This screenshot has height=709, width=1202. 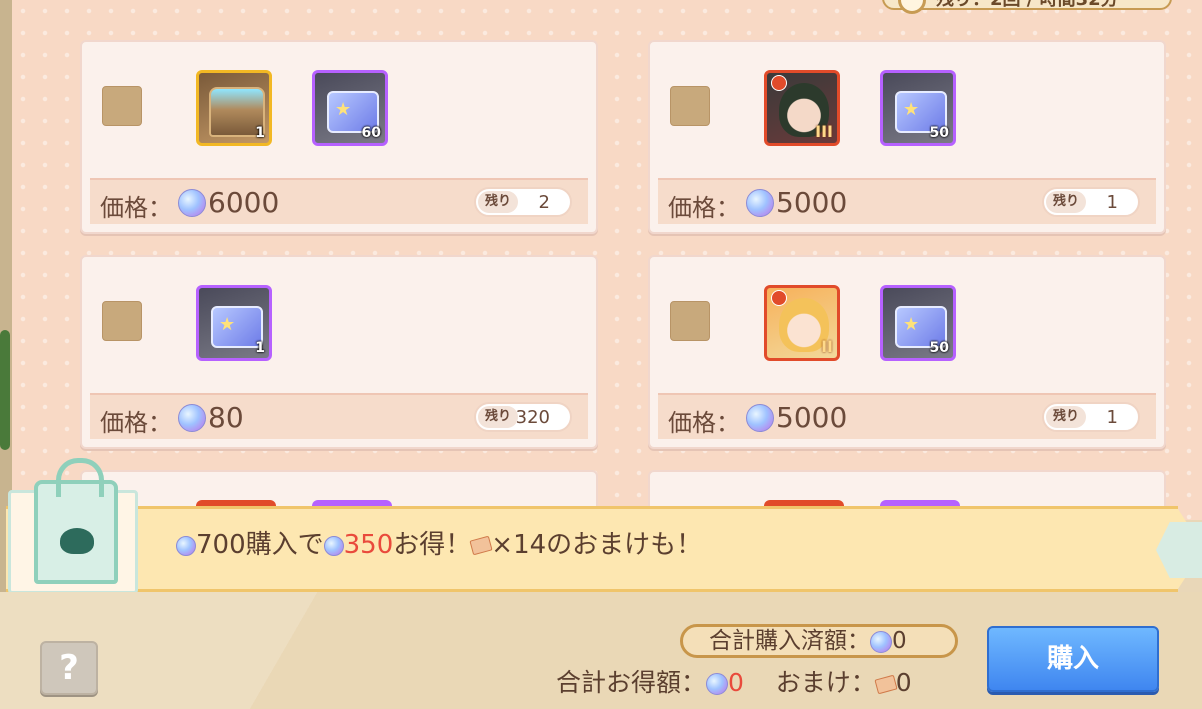 I want to click on stock-badge: 残り 320, so click(x=523, y=417).